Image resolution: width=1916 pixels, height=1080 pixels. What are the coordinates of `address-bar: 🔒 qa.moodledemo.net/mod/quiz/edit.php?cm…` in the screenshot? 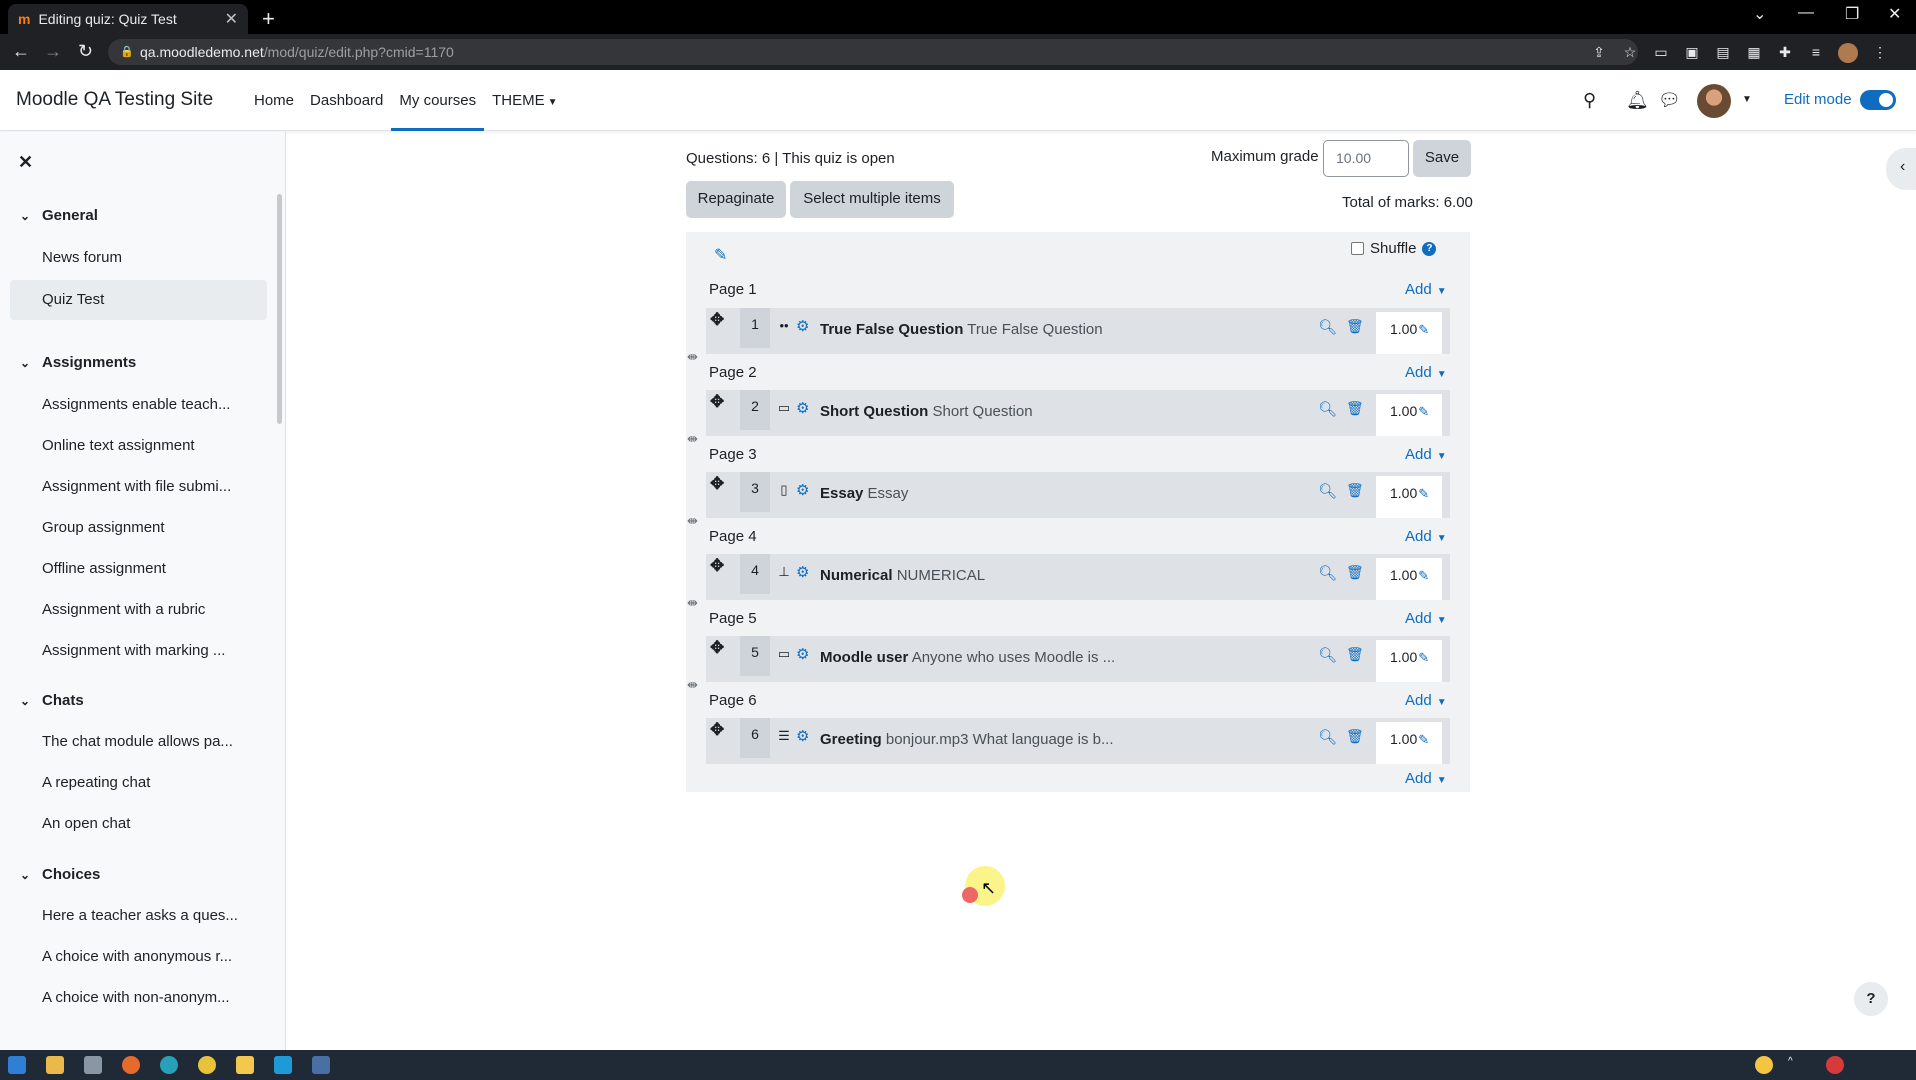 It's located at (873, 52).